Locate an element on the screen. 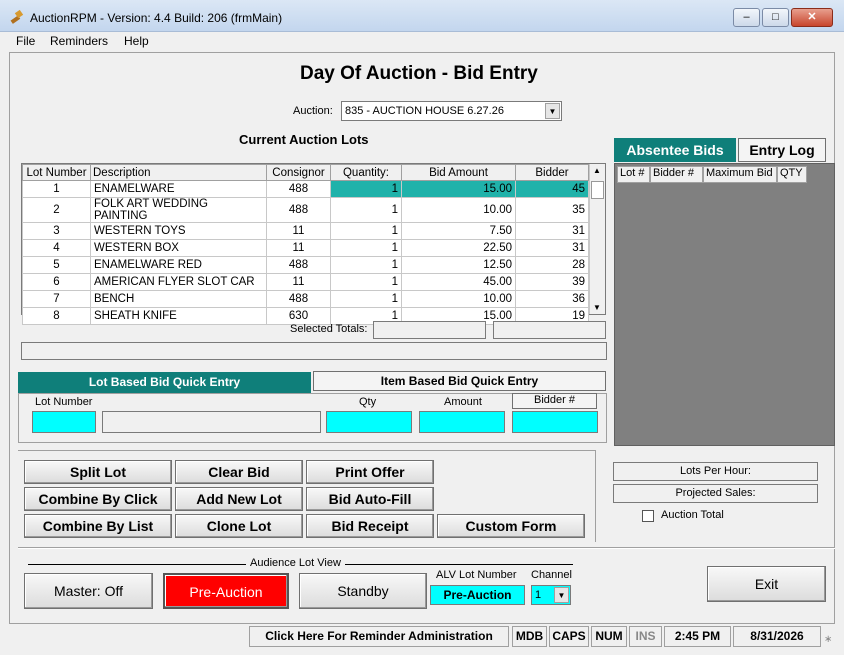 This screenshot has height=655, width=844. lot-number-cell: 5 is located at coordinates (56, 265).